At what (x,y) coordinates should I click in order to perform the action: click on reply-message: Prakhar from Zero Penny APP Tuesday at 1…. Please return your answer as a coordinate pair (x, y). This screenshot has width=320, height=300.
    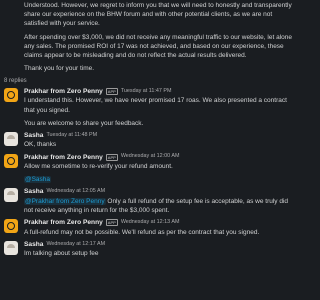
    Looking at the image, I should click on (150, 107).